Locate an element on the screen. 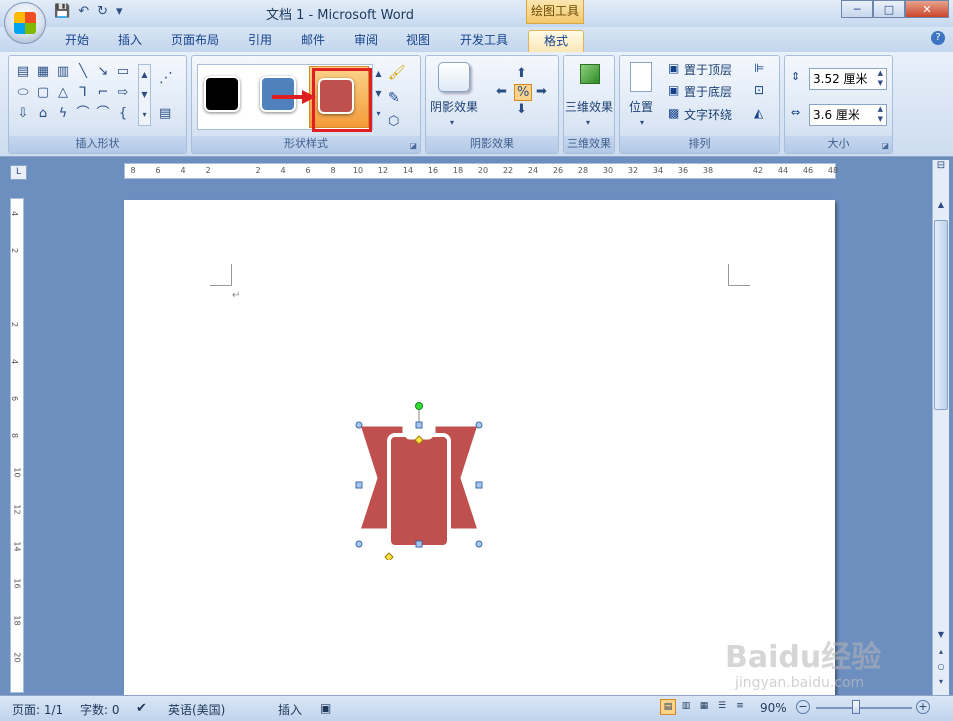 Image resolution: width=953 pixels, height=721 pixels. shape-gallery: ▤ ▦ ▥ ╲ ↘ ▭ ⬭ ▢ △ ⅂ ⌐ ⇨ ⇩ ⌂ ϟ ⌒ ⌒ { is located at coordinates (74, 93).